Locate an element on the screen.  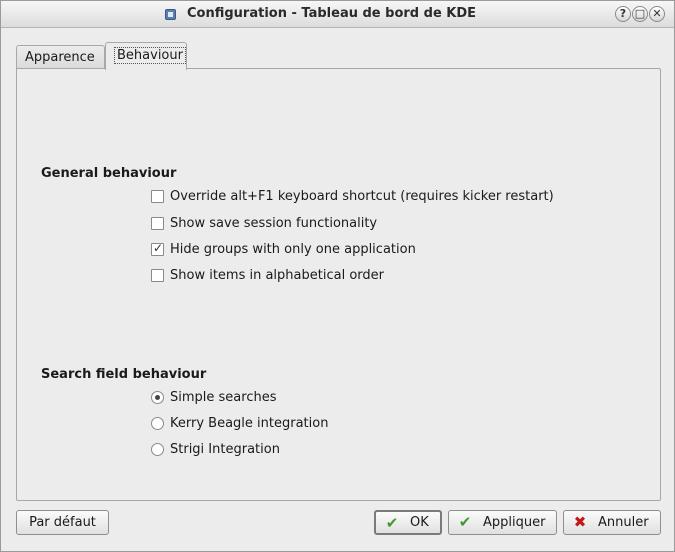
cancel-button: ✖ Annuler is located at coordinates (612, 522).